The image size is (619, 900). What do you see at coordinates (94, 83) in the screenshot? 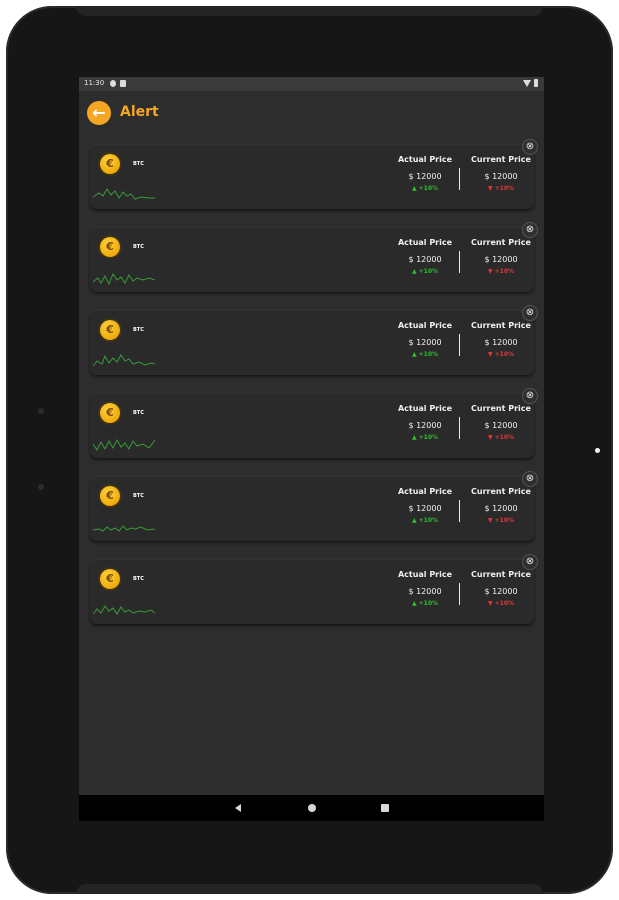
I see `status-time: 11:30` at bounding box center [94, 83].